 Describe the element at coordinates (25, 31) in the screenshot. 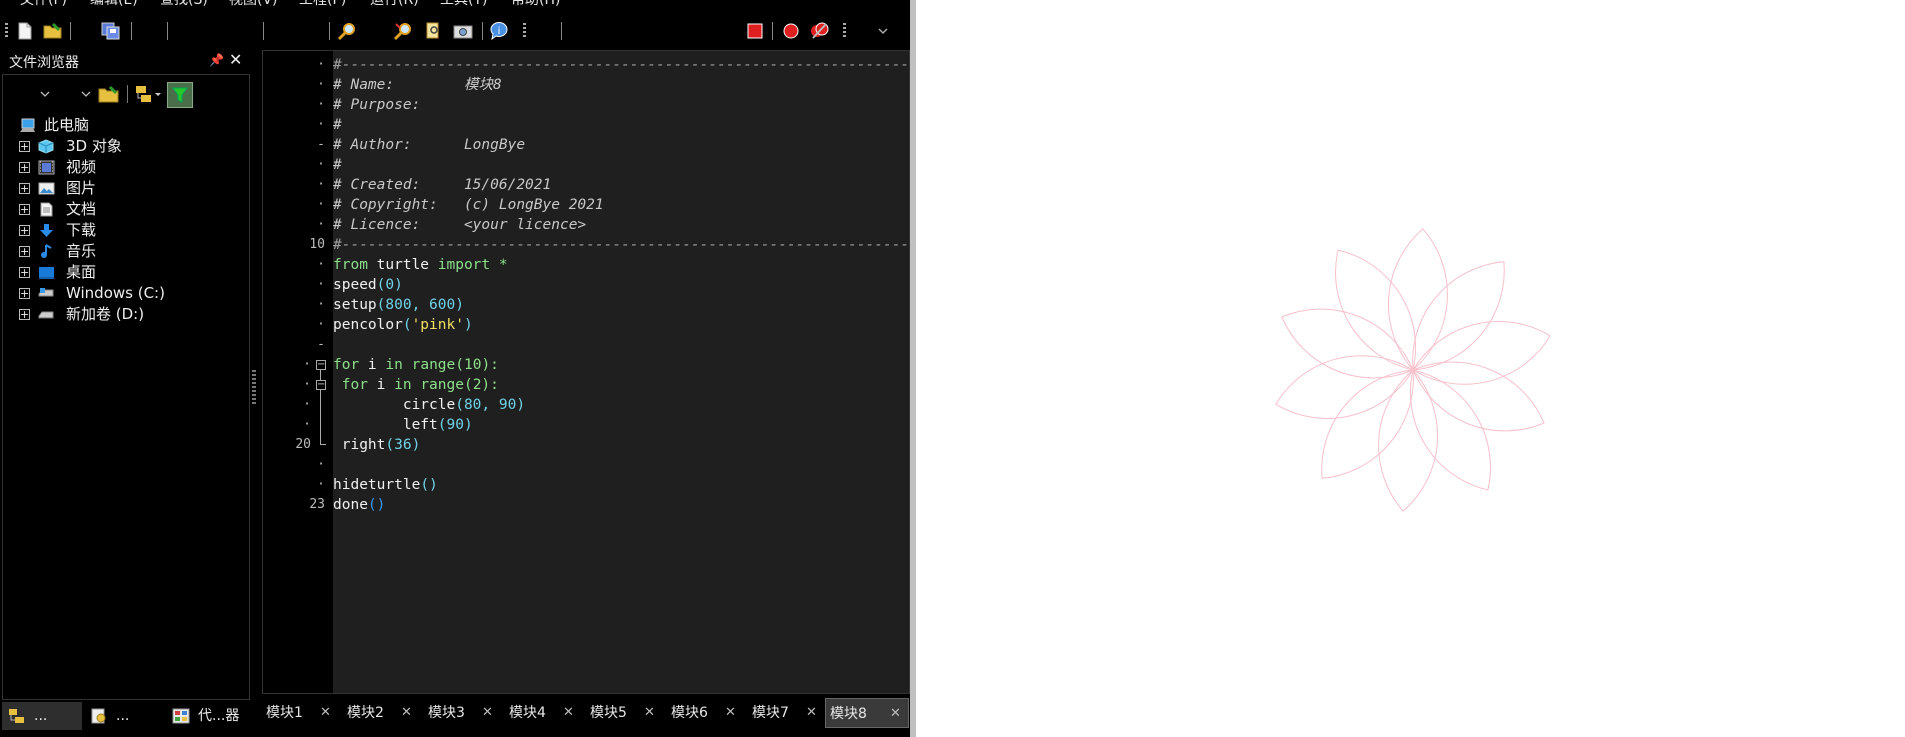

I see `new-file-icon` at that location.